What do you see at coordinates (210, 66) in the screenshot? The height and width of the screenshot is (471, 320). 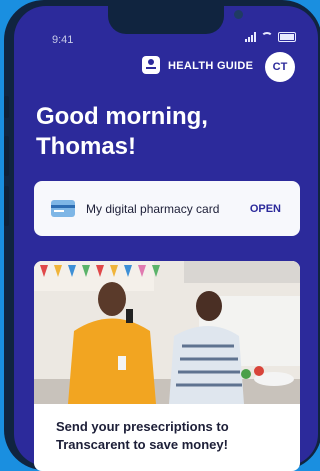 I see `health-guide-link: HEALTH GUIDE` at bounding box center [210, 66].